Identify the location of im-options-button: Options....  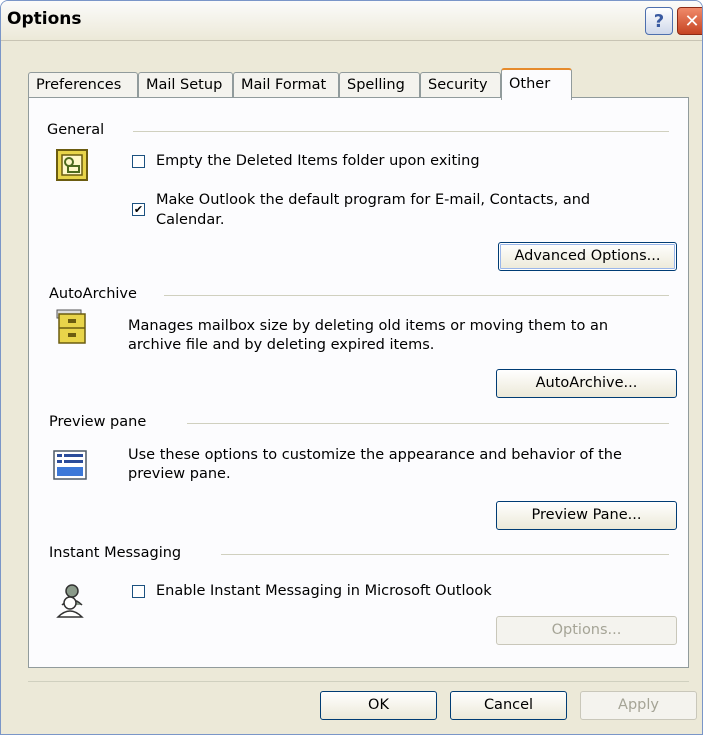
(586, 630).